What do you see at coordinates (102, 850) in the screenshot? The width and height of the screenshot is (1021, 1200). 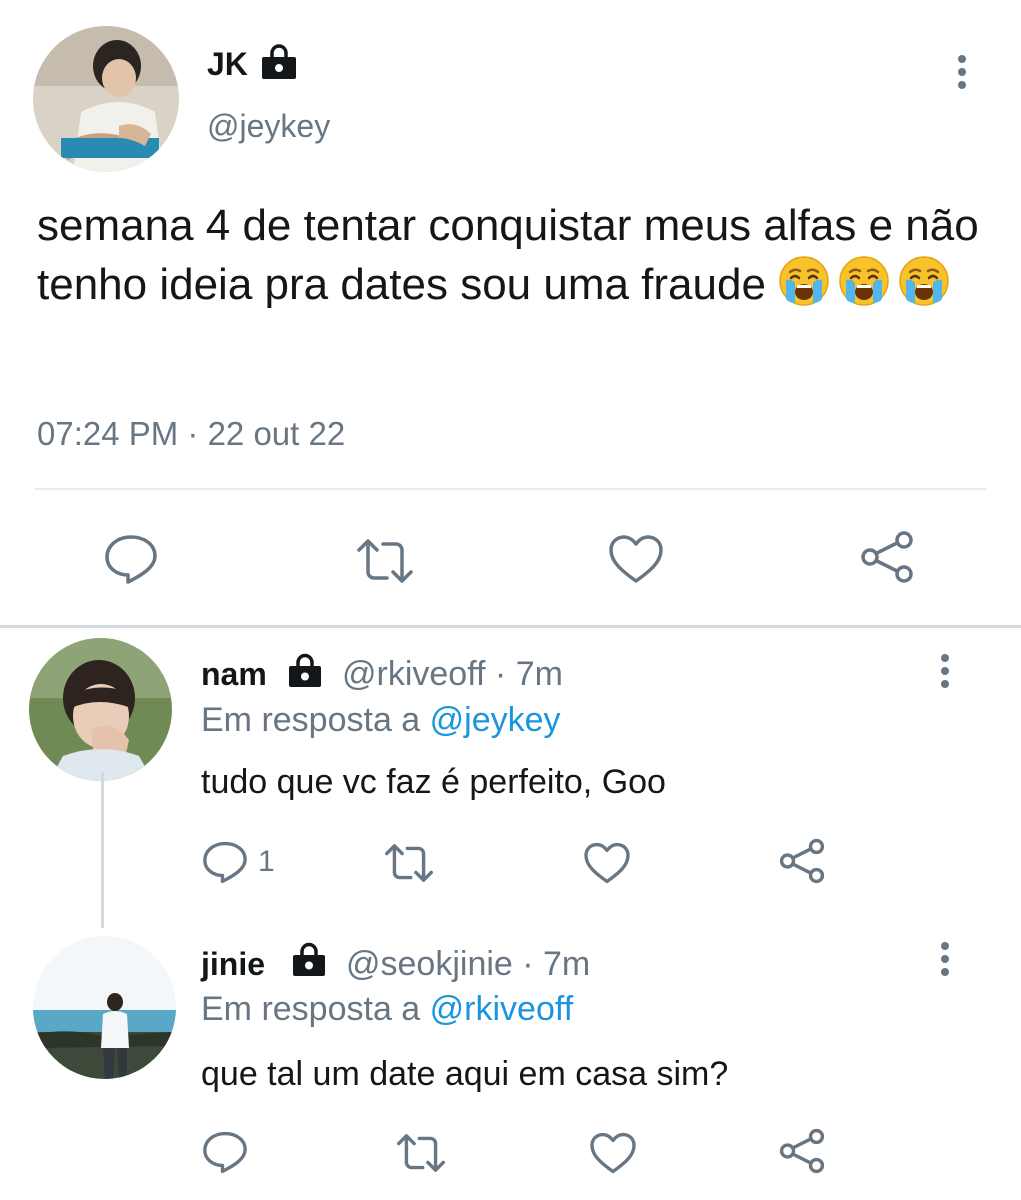 I see `thread-connector` at bounding box center [102, 850].